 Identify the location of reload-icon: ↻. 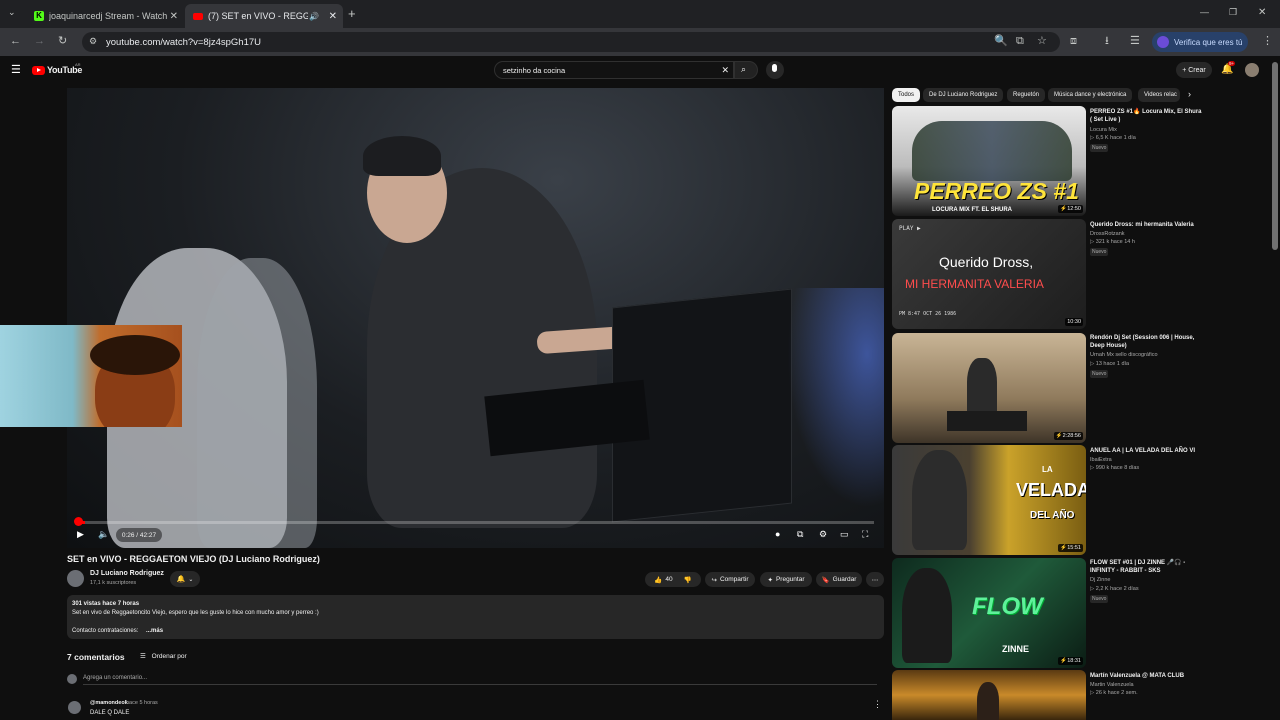
(62, 41).